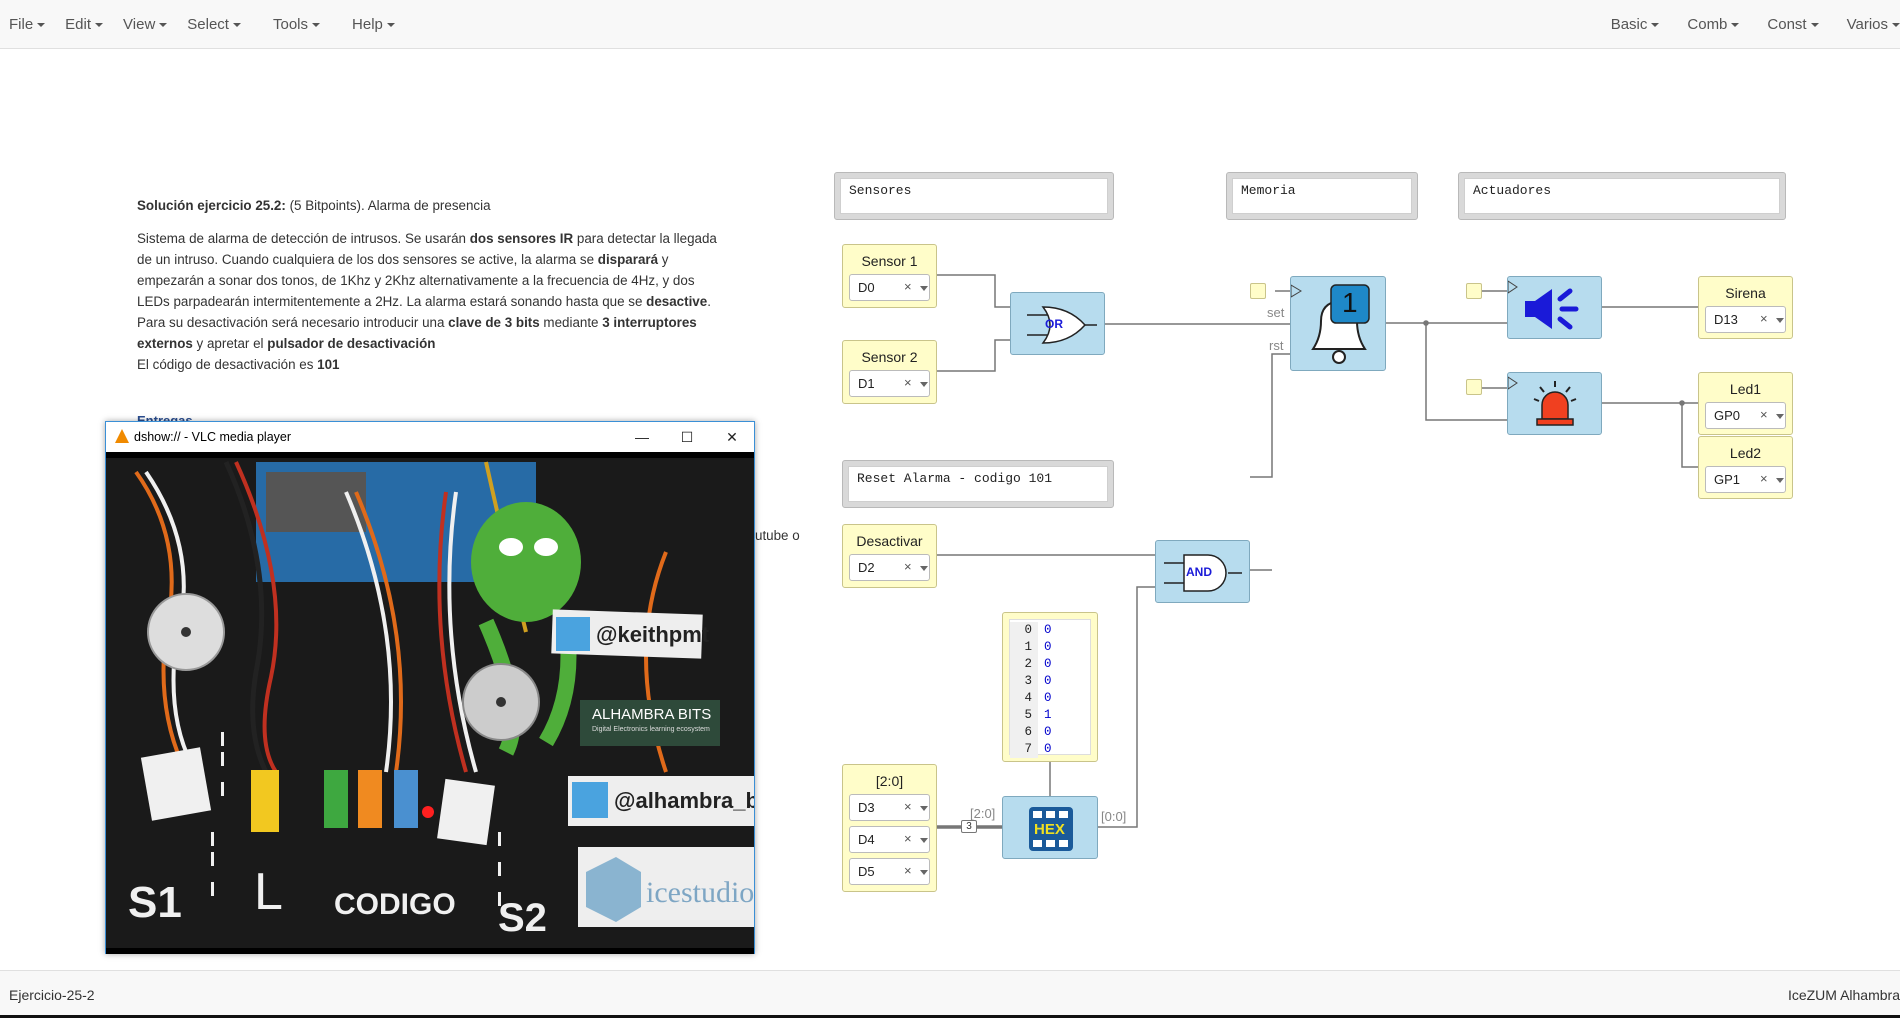 This screenshot has width=1900, height=1018. What do you see at coordinates (889, 839) in the screenshot?
I see `pin-select: D4 ×` at bounding box center [889, 839].